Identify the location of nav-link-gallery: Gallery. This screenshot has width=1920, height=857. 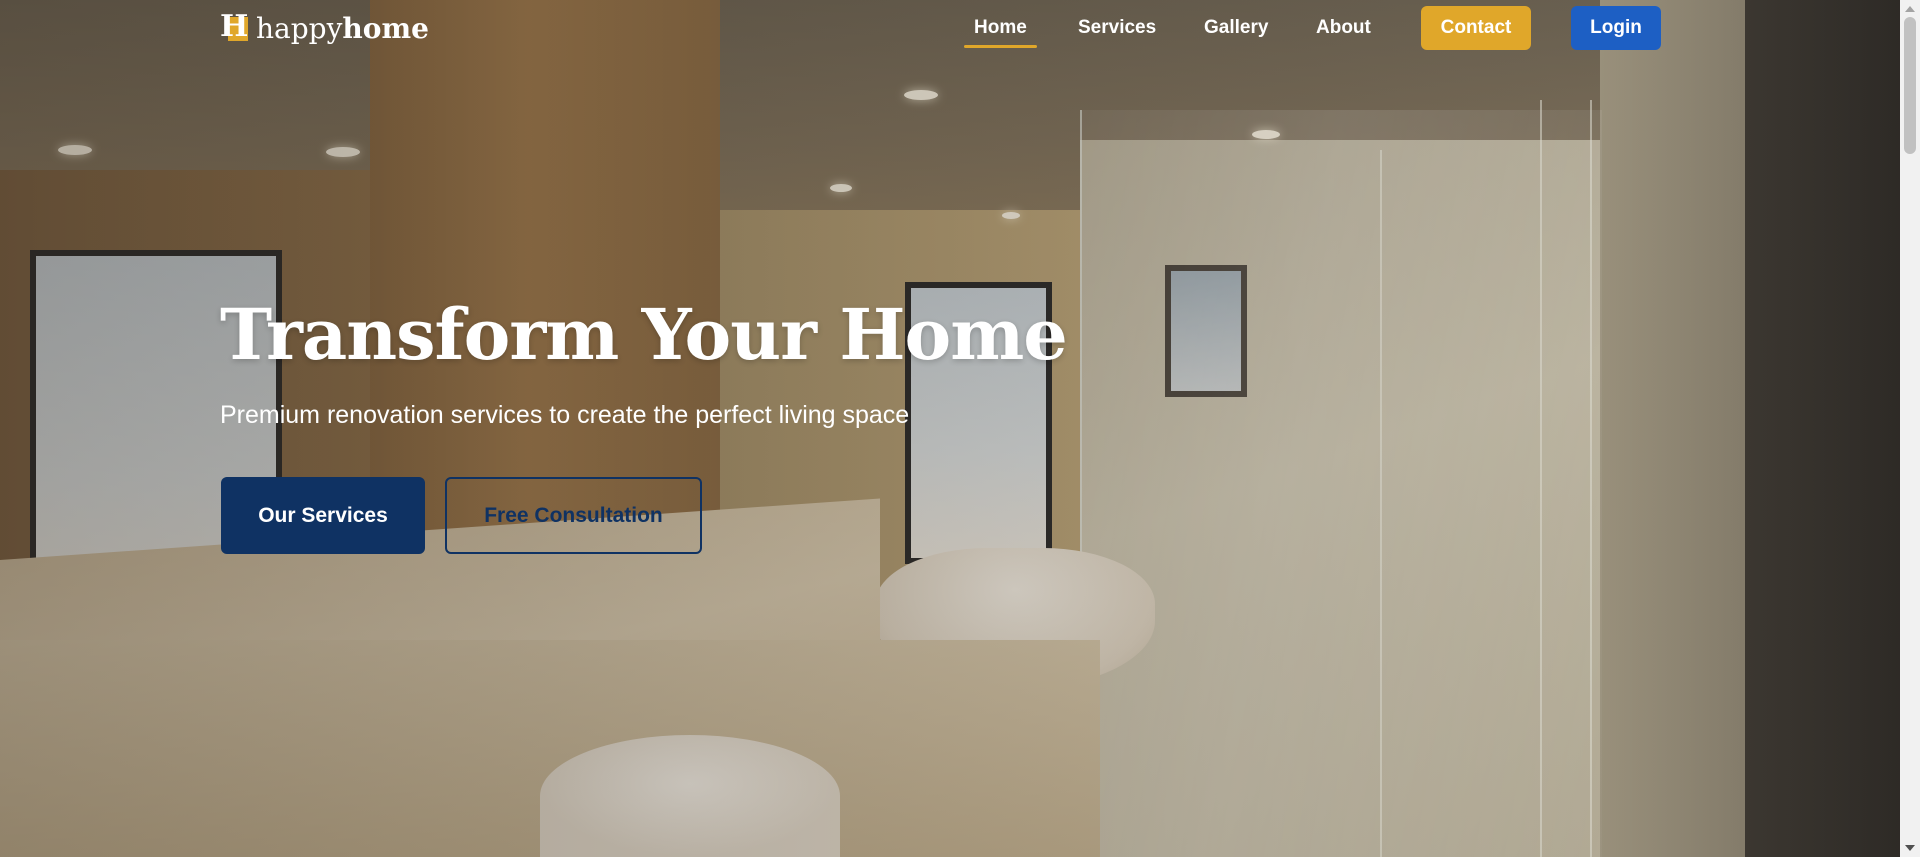
(1236, 28).